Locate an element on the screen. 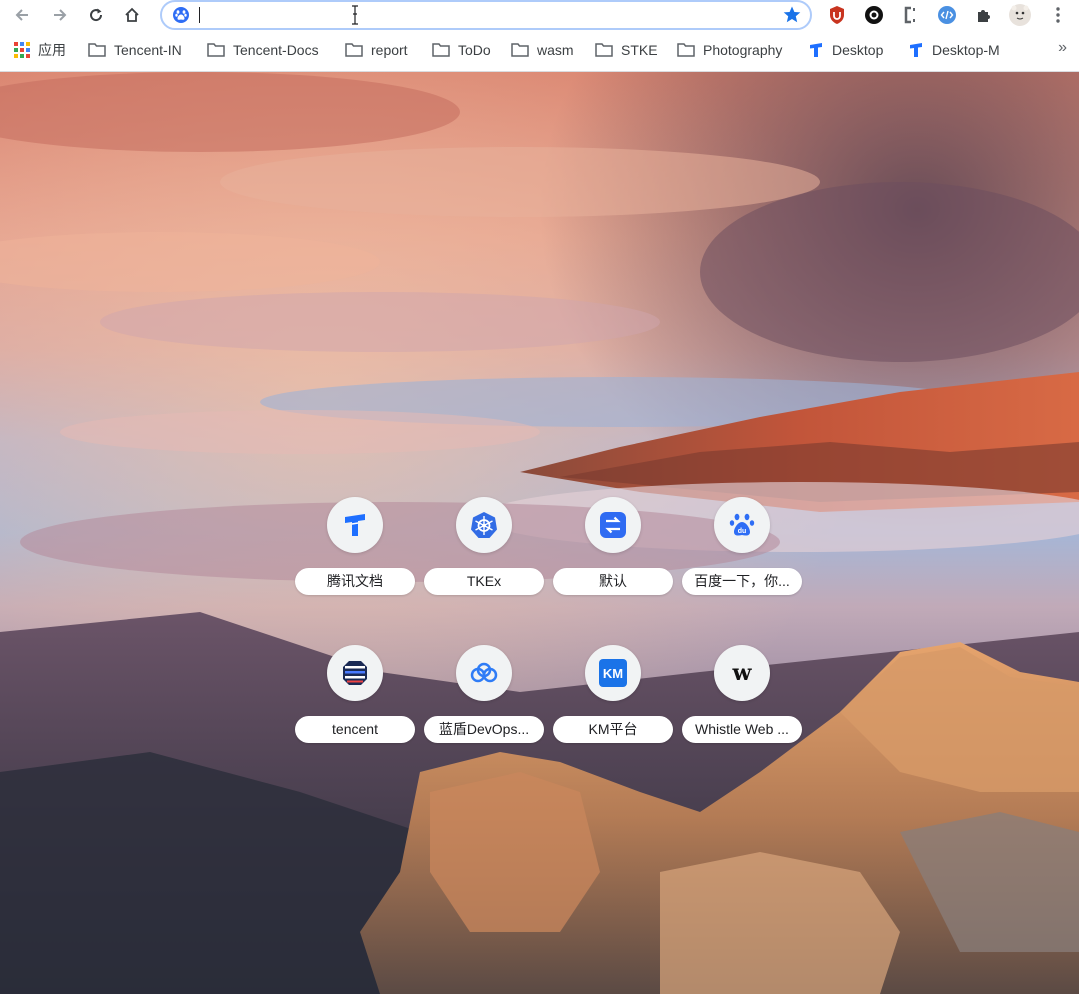  ring-extension-button is located at coordinates (874, 15).